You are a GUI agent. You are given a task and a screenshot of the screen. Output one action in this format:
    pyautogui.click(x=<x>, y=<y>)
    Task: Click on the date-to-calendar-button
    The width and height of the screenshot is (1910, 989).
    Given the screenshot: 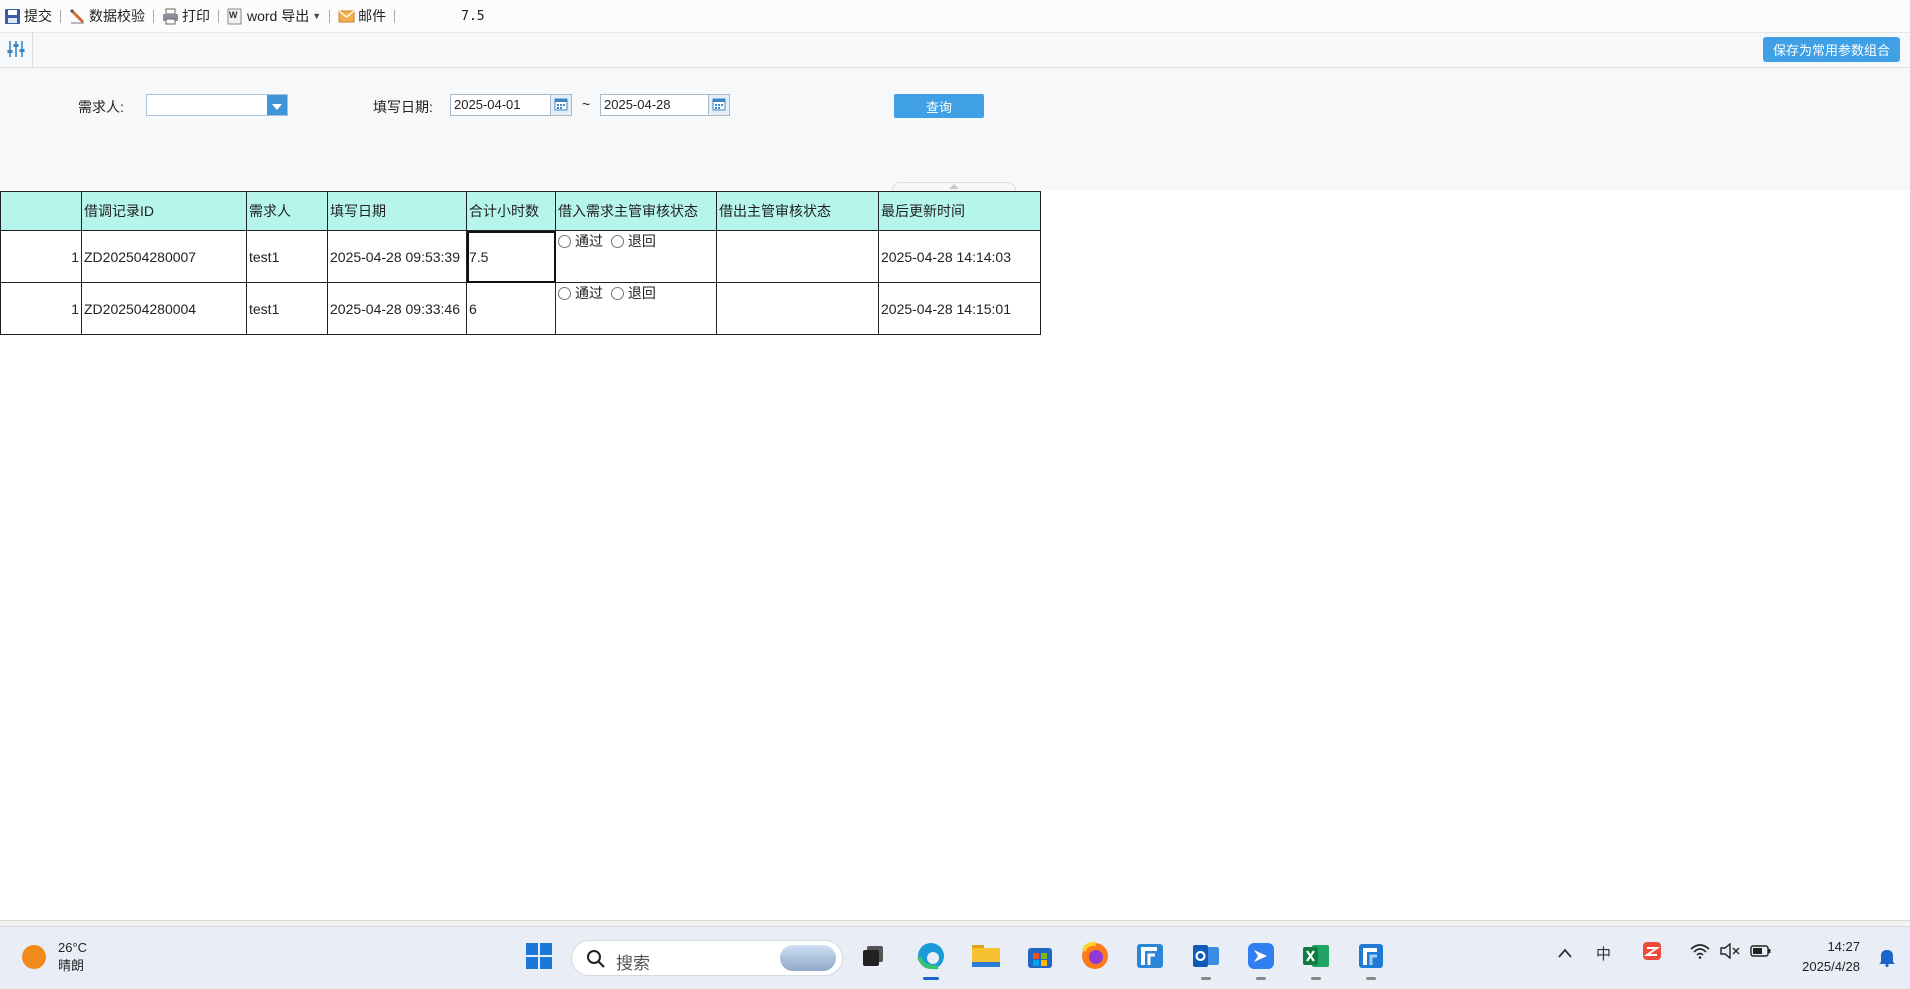 What is the action you would take?
    pyautogui.click(x=718, y=105)
    